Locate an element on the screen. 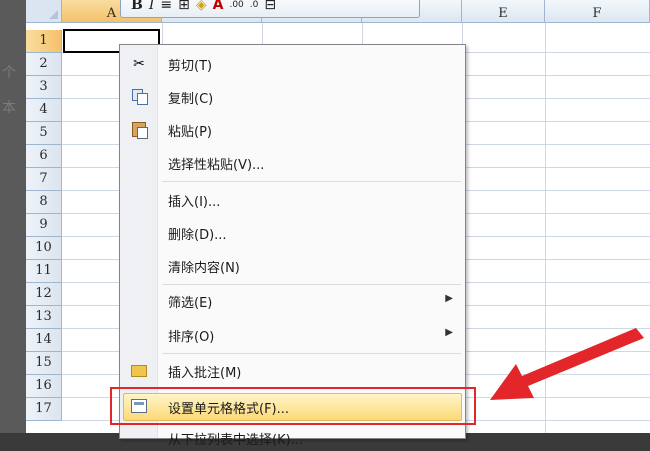 The image size is (650, 451). row-header: 3 is located at coordinates (44, 87).